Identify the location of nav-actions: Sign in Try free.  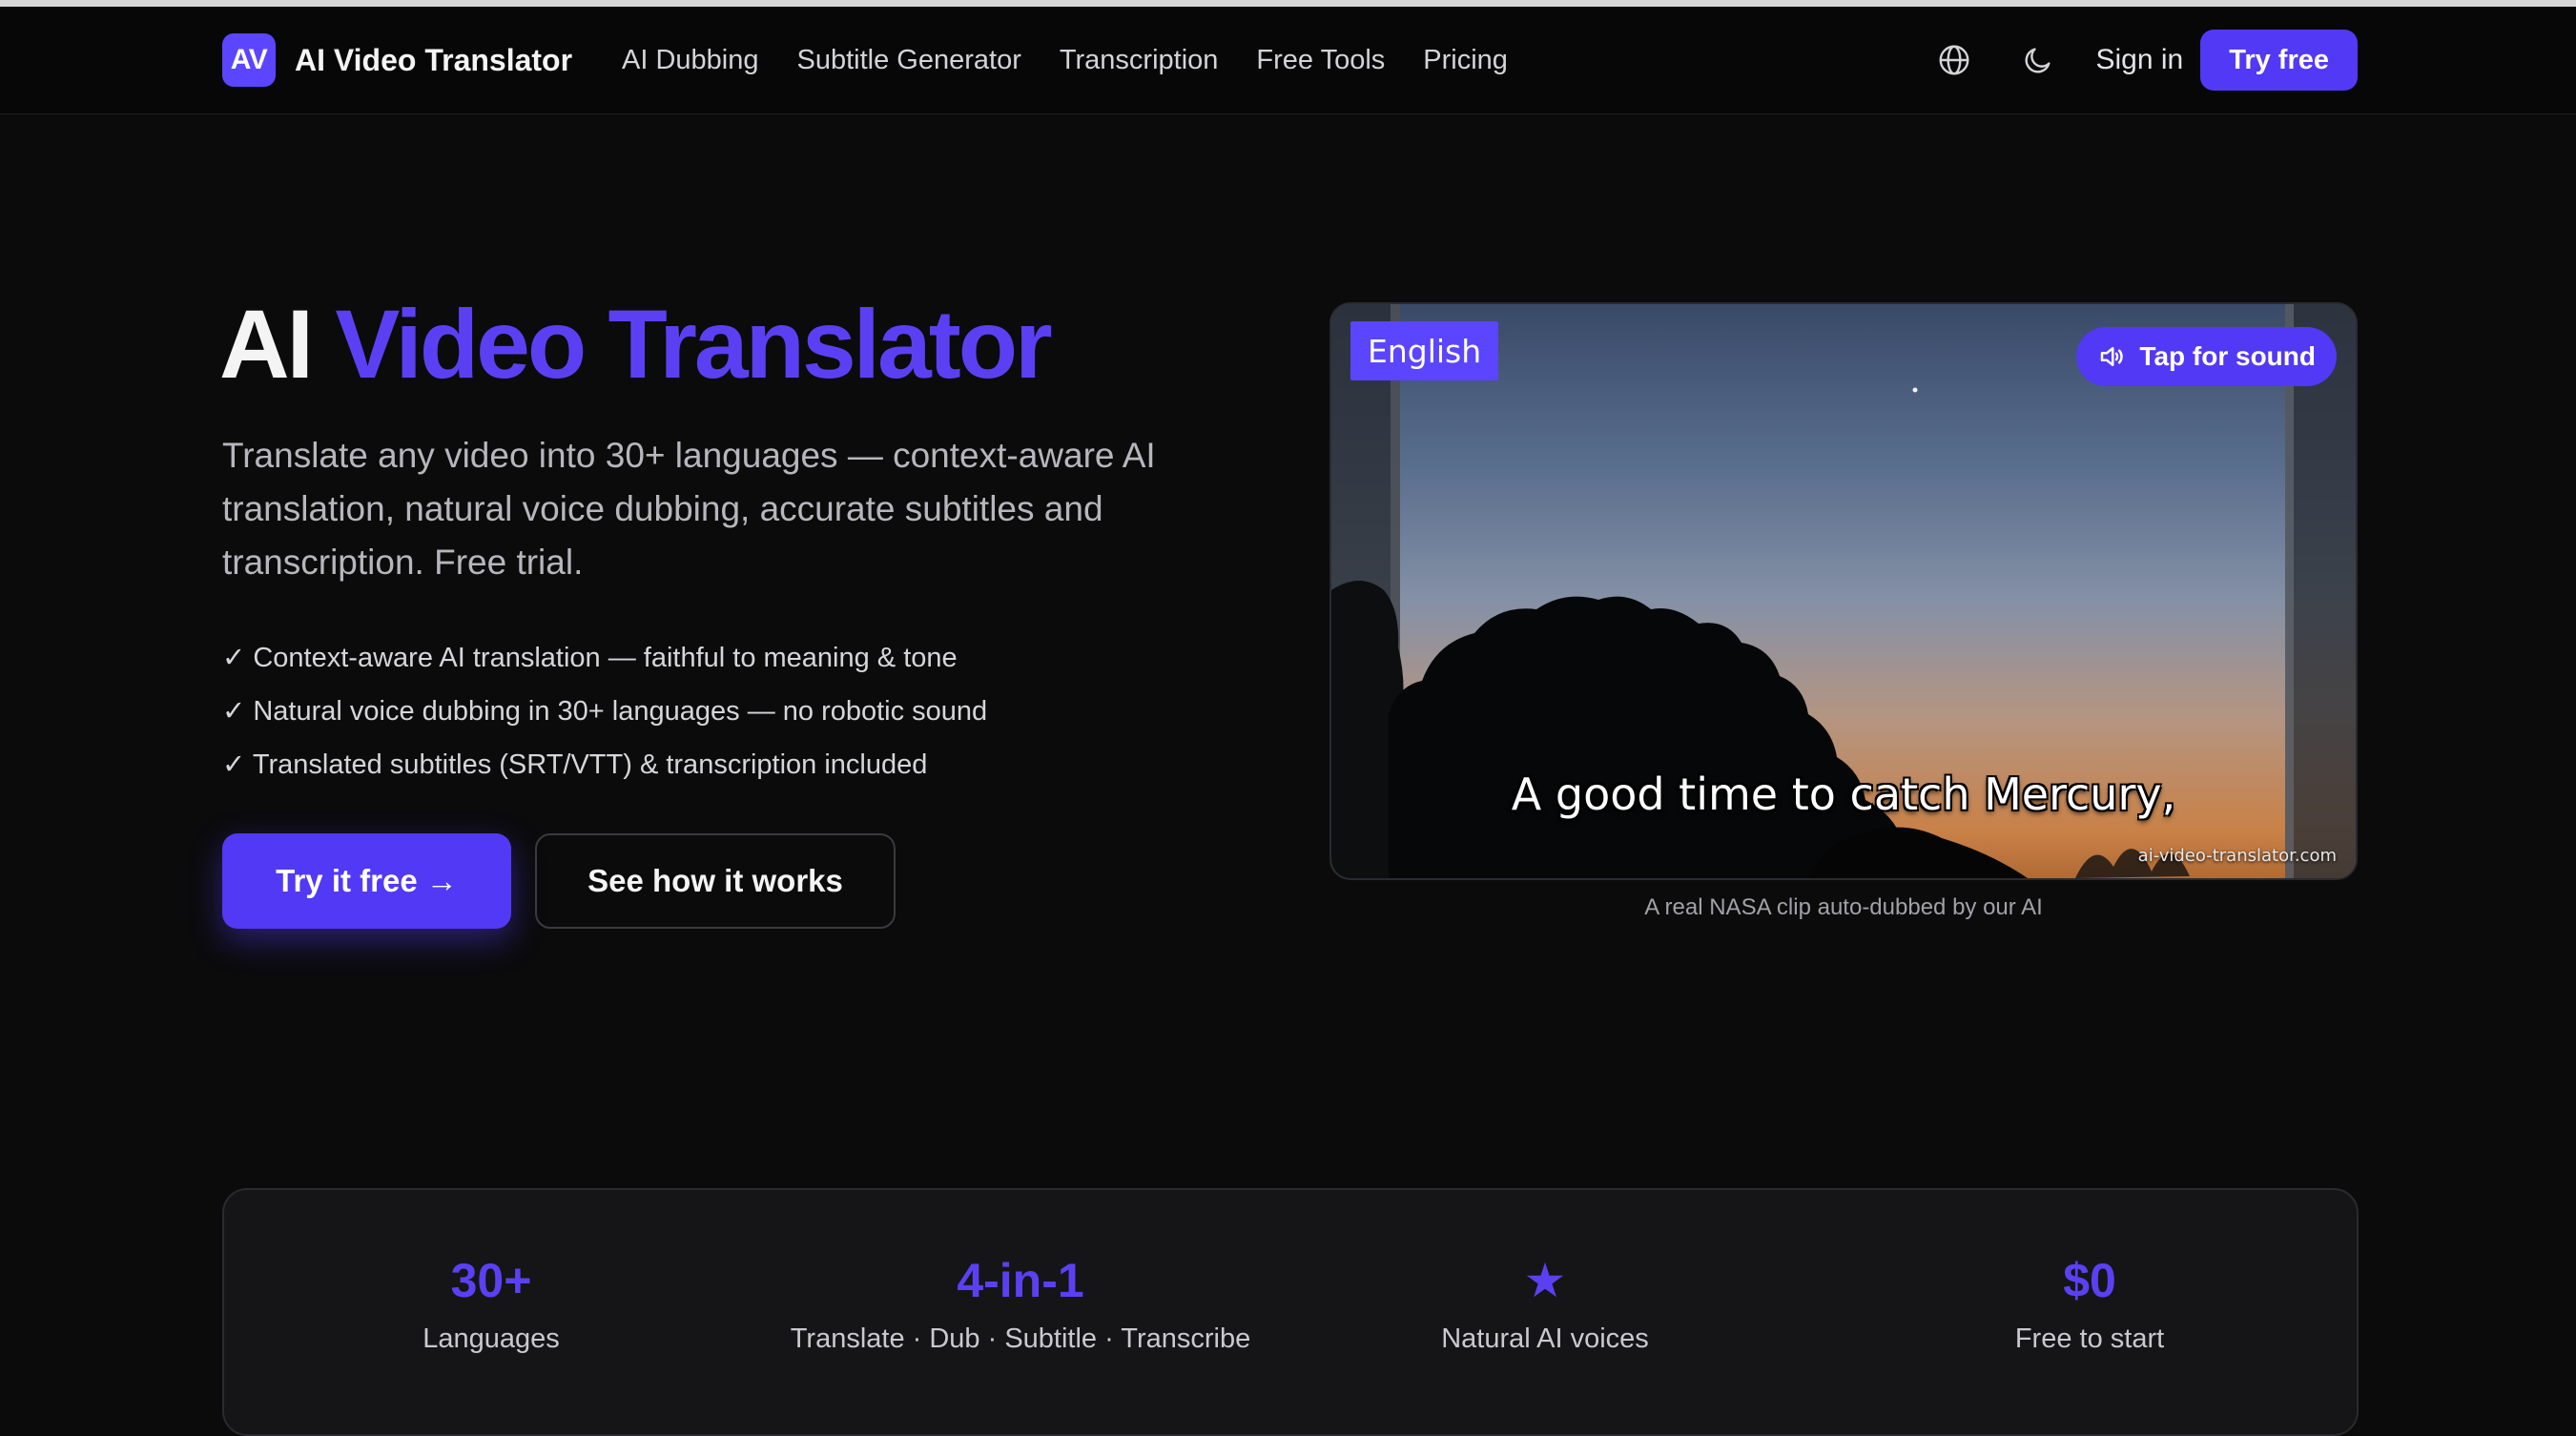
(2142, 60).